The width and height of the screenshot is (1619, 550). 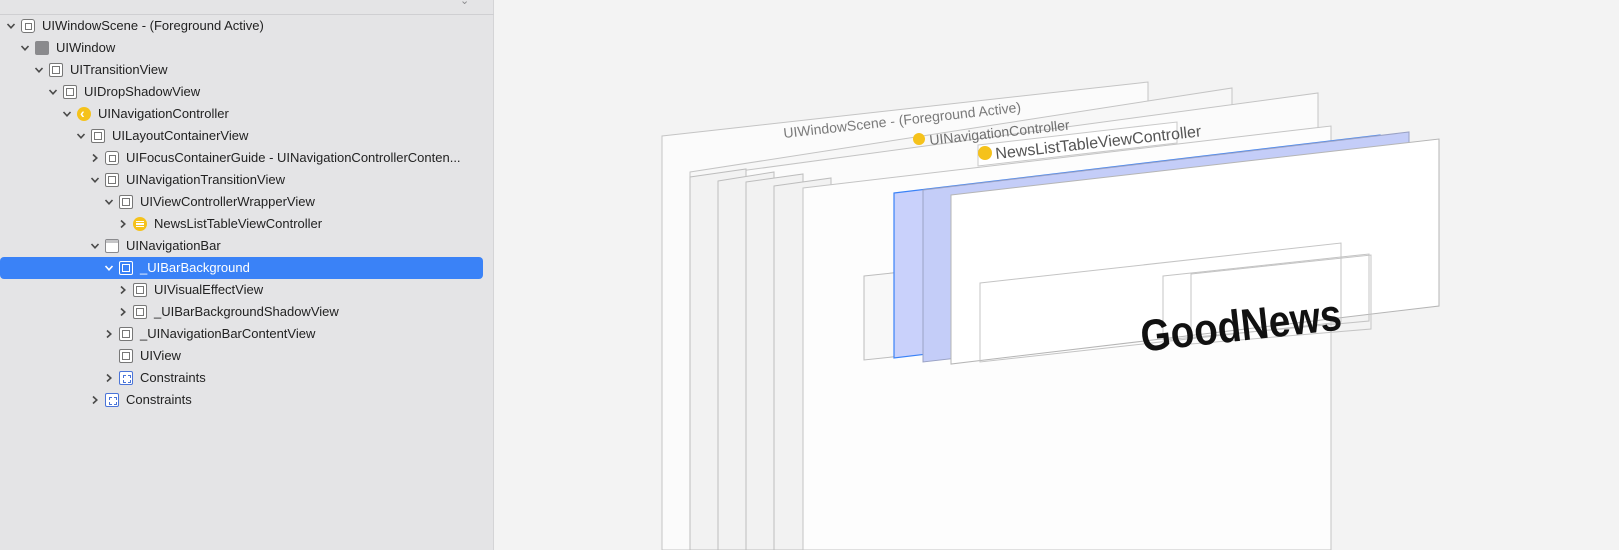 What do you see at coordinates (42, 48) in the screenshot?
I see `solid-square-icon` at bounding box center [42, 48].